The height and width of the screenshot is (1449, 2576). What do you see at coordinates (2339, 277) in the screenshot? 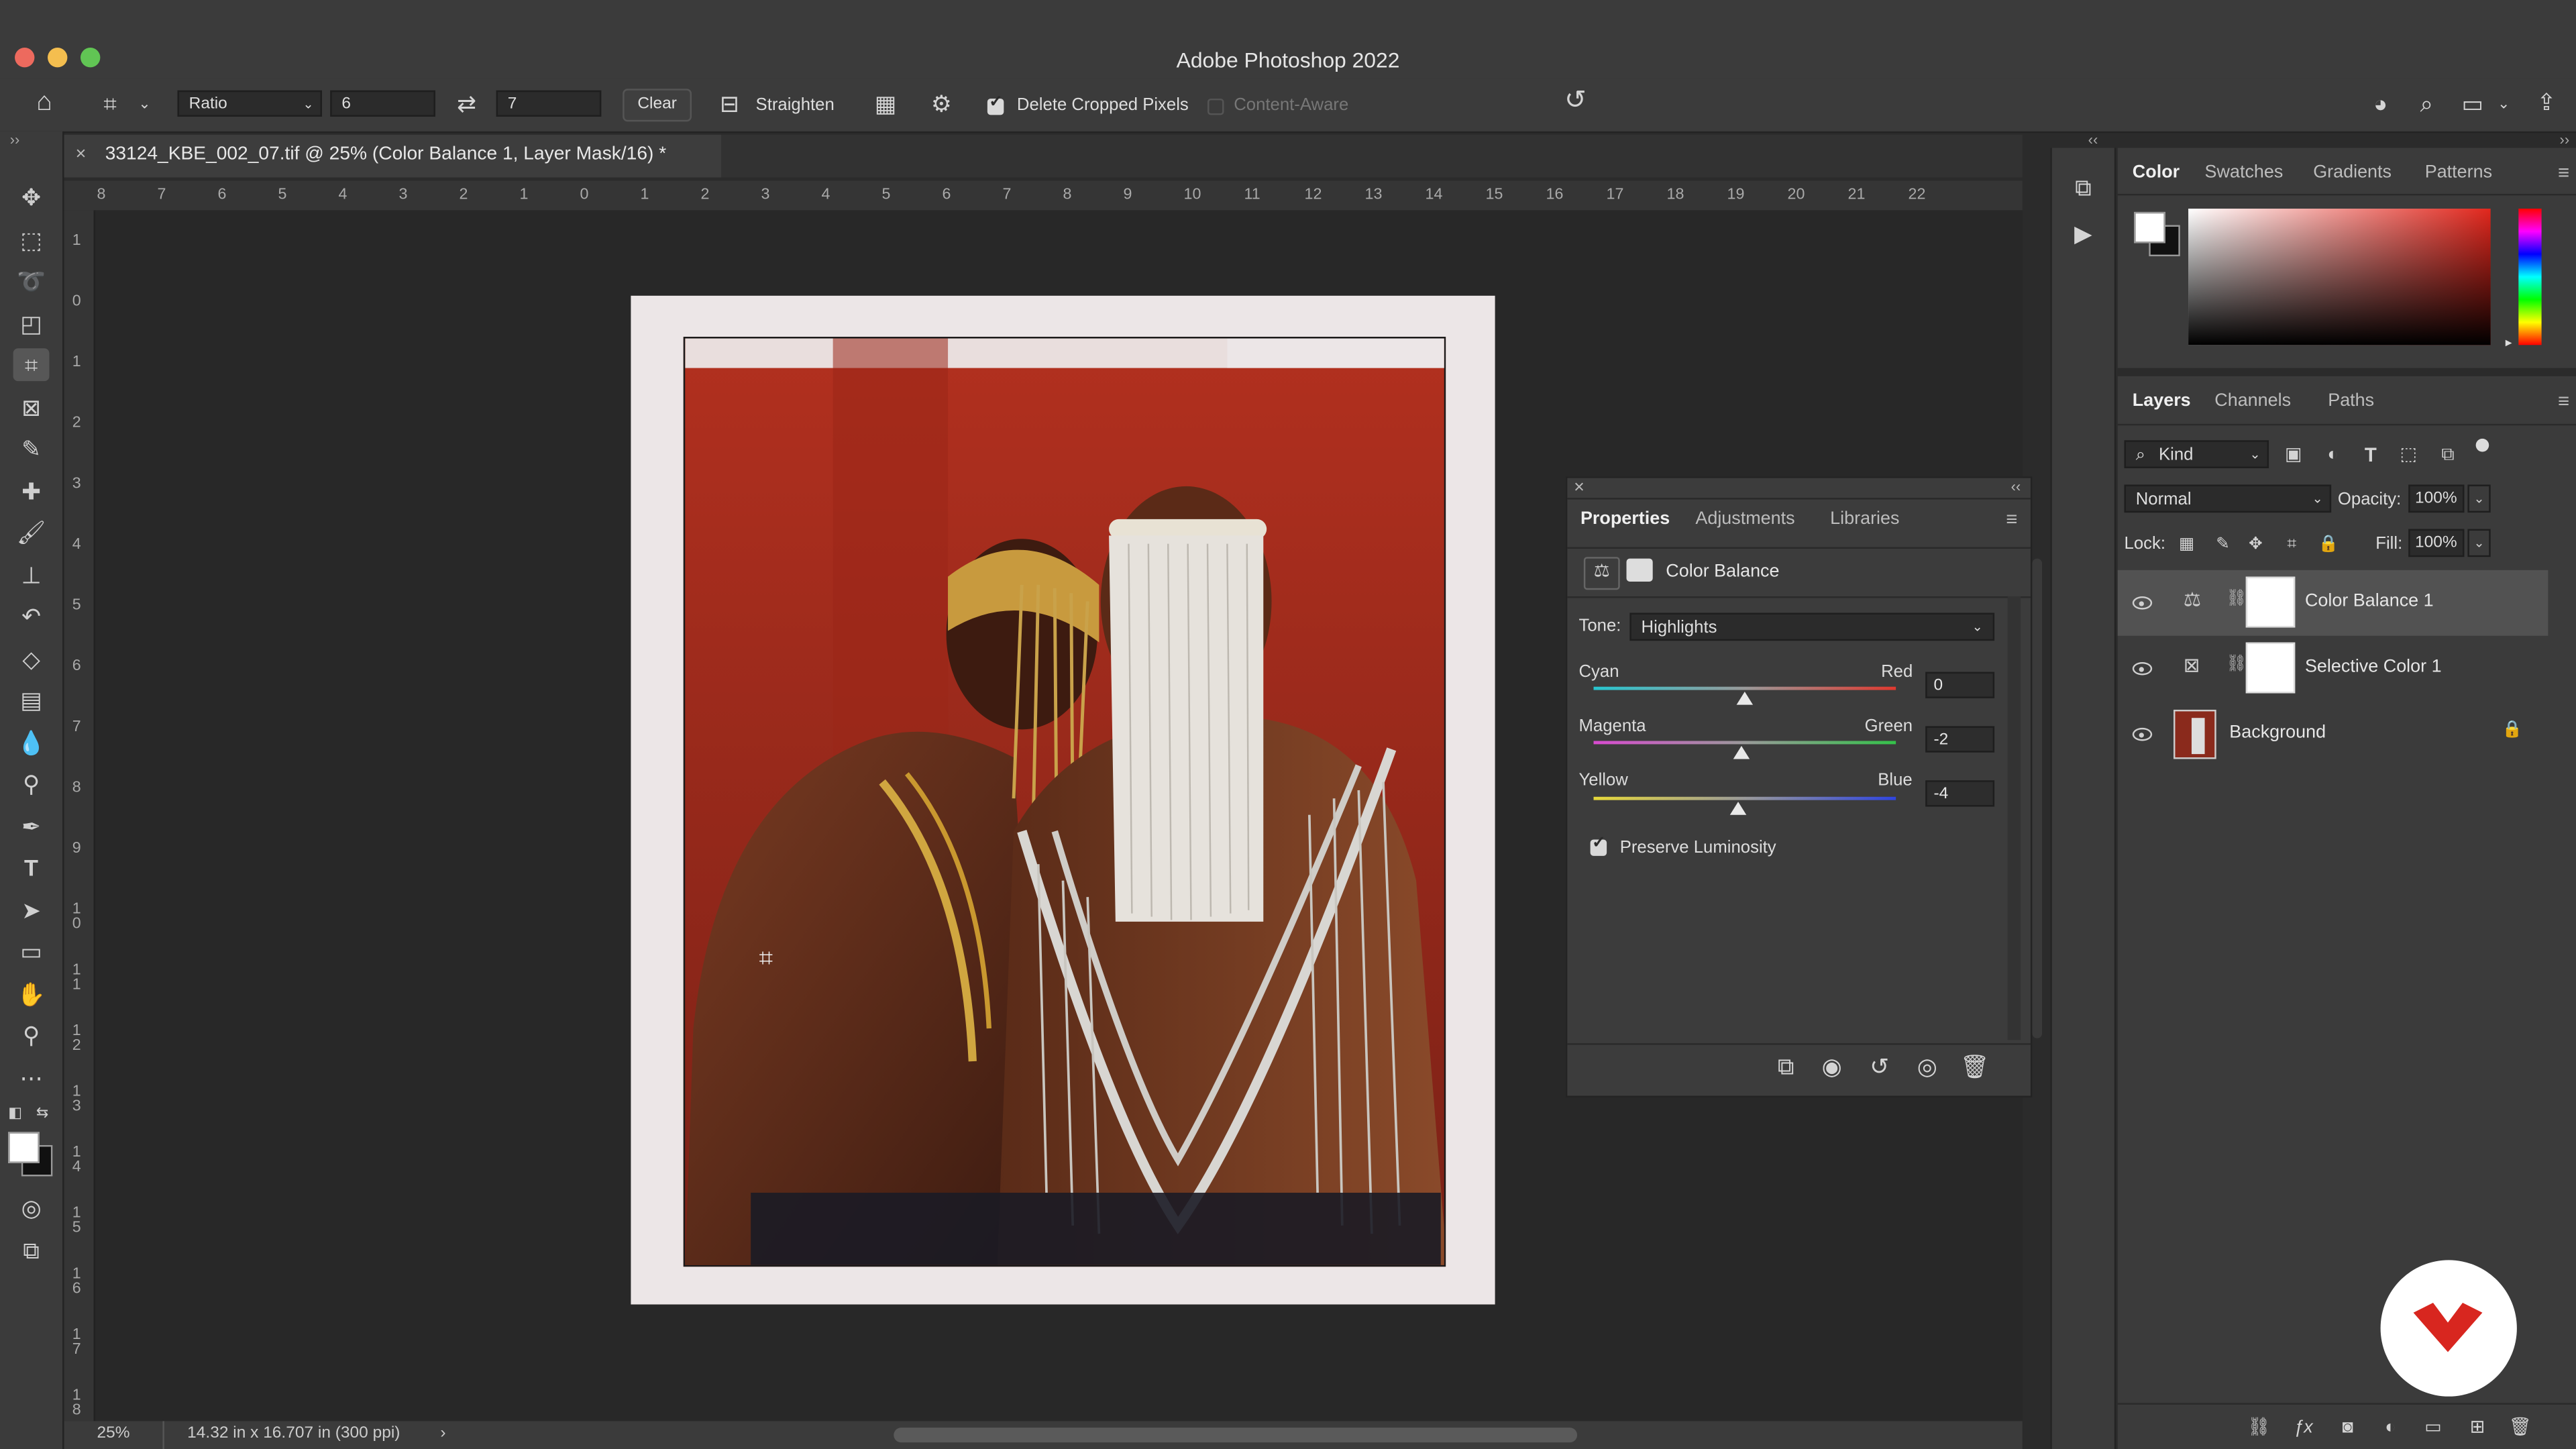
I see `color-picker-field` at bounding box center [2339, 277].